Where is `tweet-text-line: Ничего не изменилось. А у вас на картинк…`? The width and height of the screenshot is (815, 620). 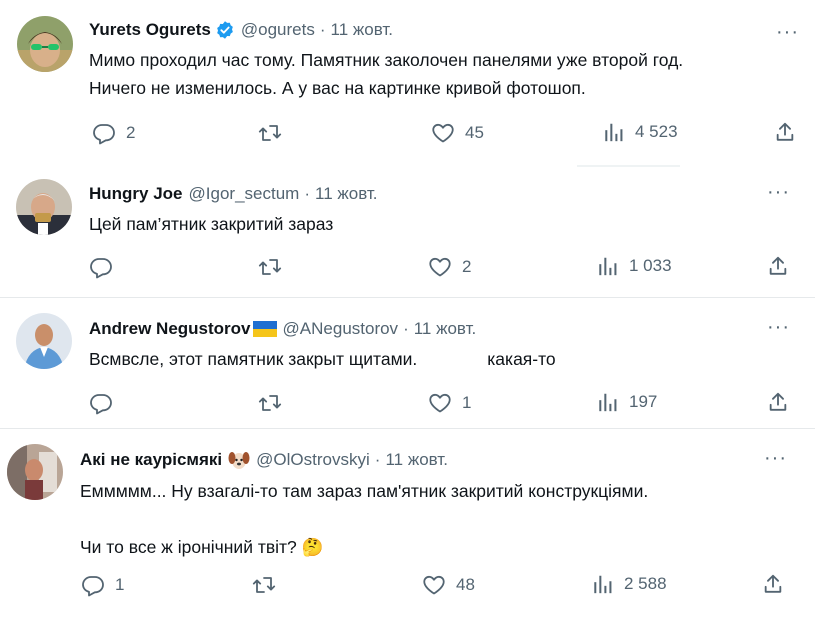
tweet-text-line: Ничего не изменилось. А у вас на картинк… is located at coordinates (337, 88).